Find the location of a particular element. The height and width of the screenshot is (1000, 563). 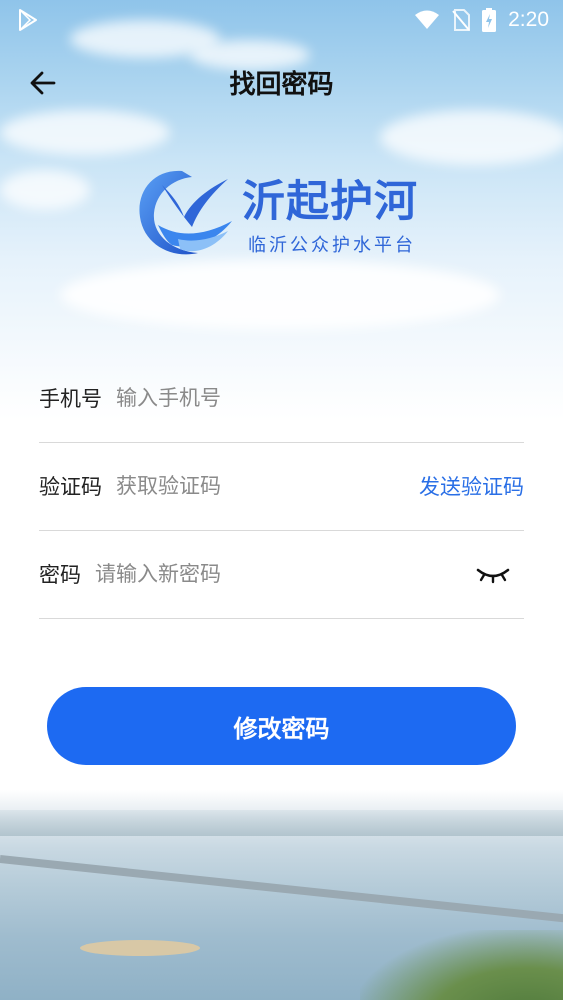

city-skyline is located at coordinates (281, 823).